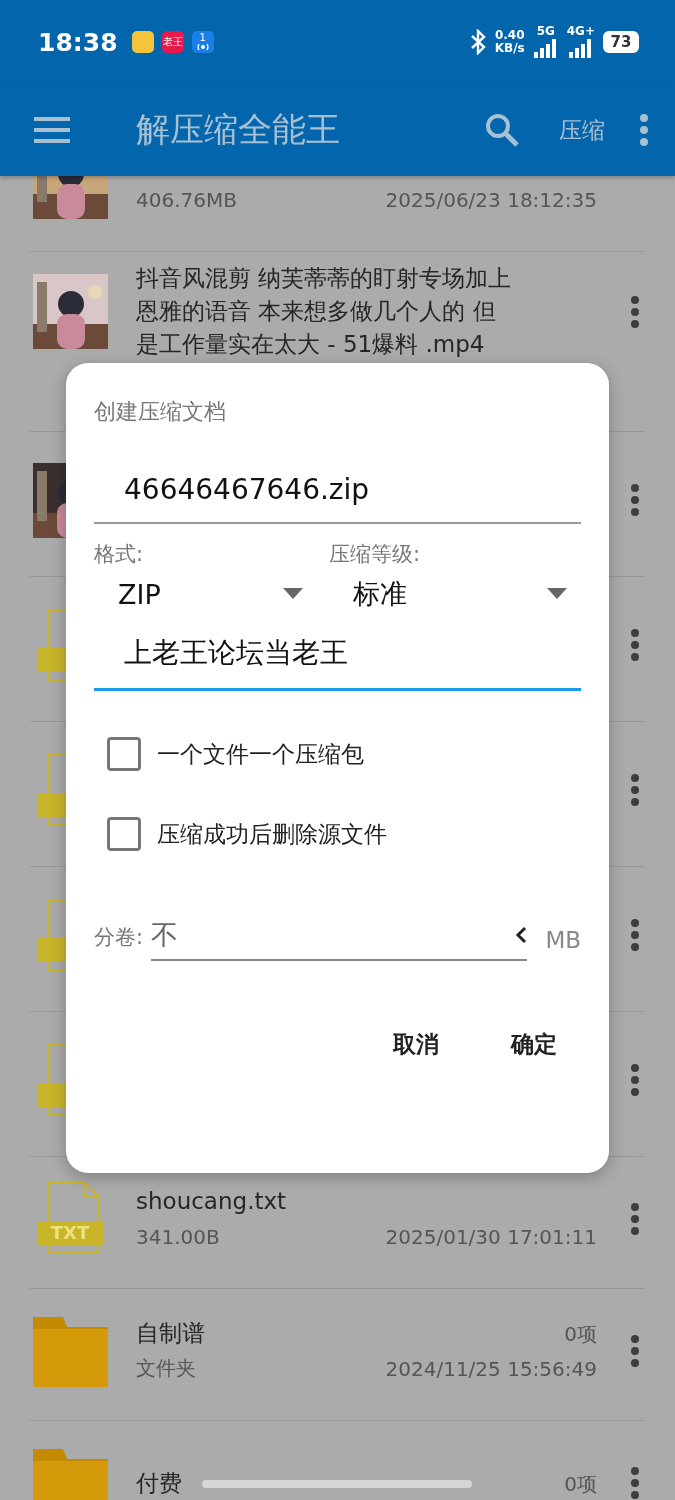 Image resolution: width=675 pixels, height=1500 pixels. What do you see at coordinates (52, 130) in the screenshot?
I see `menu-icon` at bounding box center [52, 130].